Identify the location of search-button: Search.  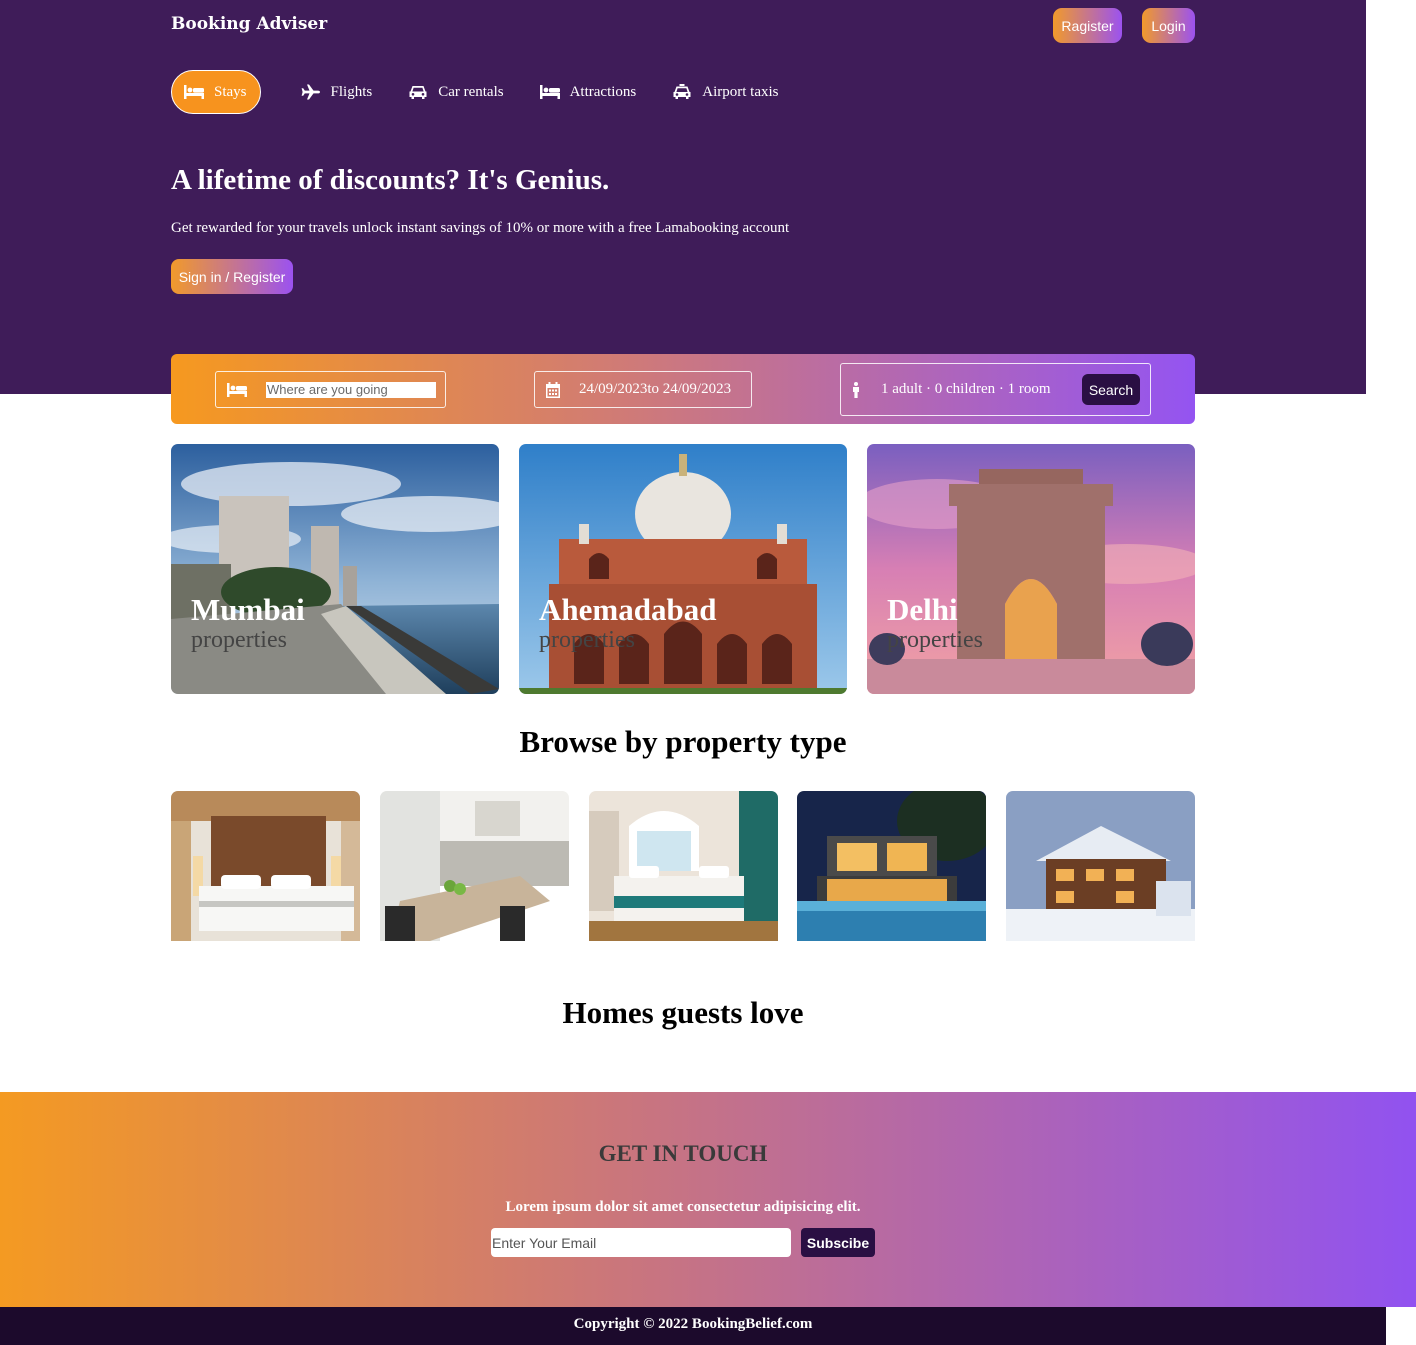
(1111, 389).